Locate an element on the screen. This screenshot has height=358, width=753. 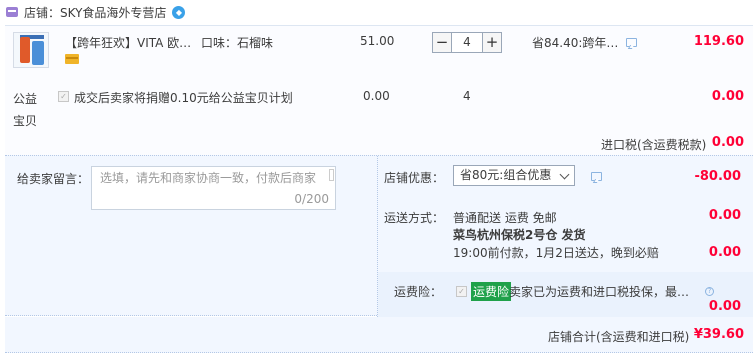
seller-memo-label: 给卖家留言： is located at coordinates (53, 179).